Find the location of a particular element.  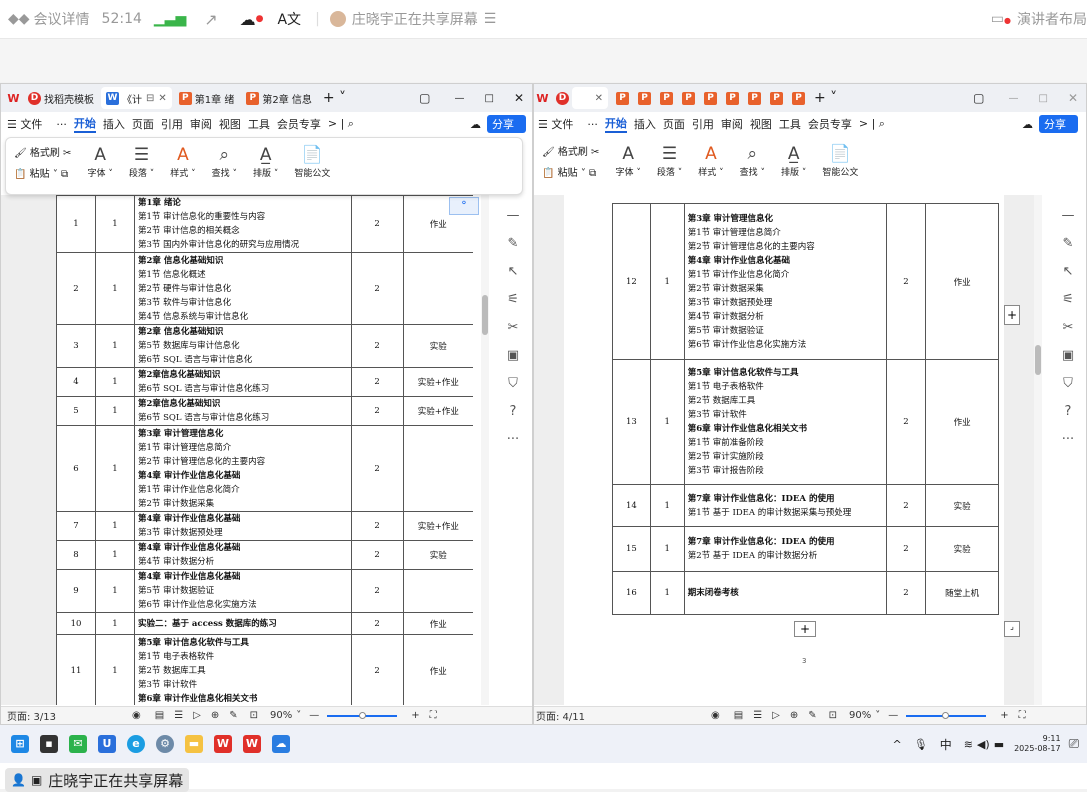

tab-template: D 找稻壳模板 is located at coordinates (61, 98).